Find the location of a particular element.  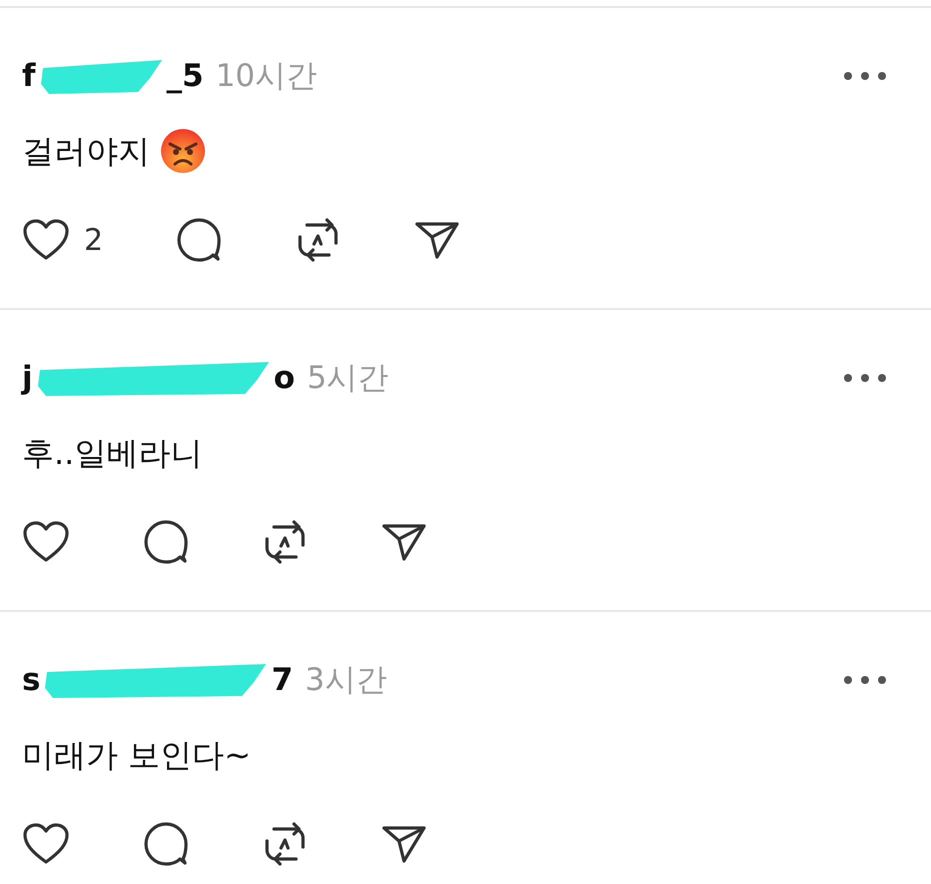

post-time: 10시간 is located at coordinates (267, 76).